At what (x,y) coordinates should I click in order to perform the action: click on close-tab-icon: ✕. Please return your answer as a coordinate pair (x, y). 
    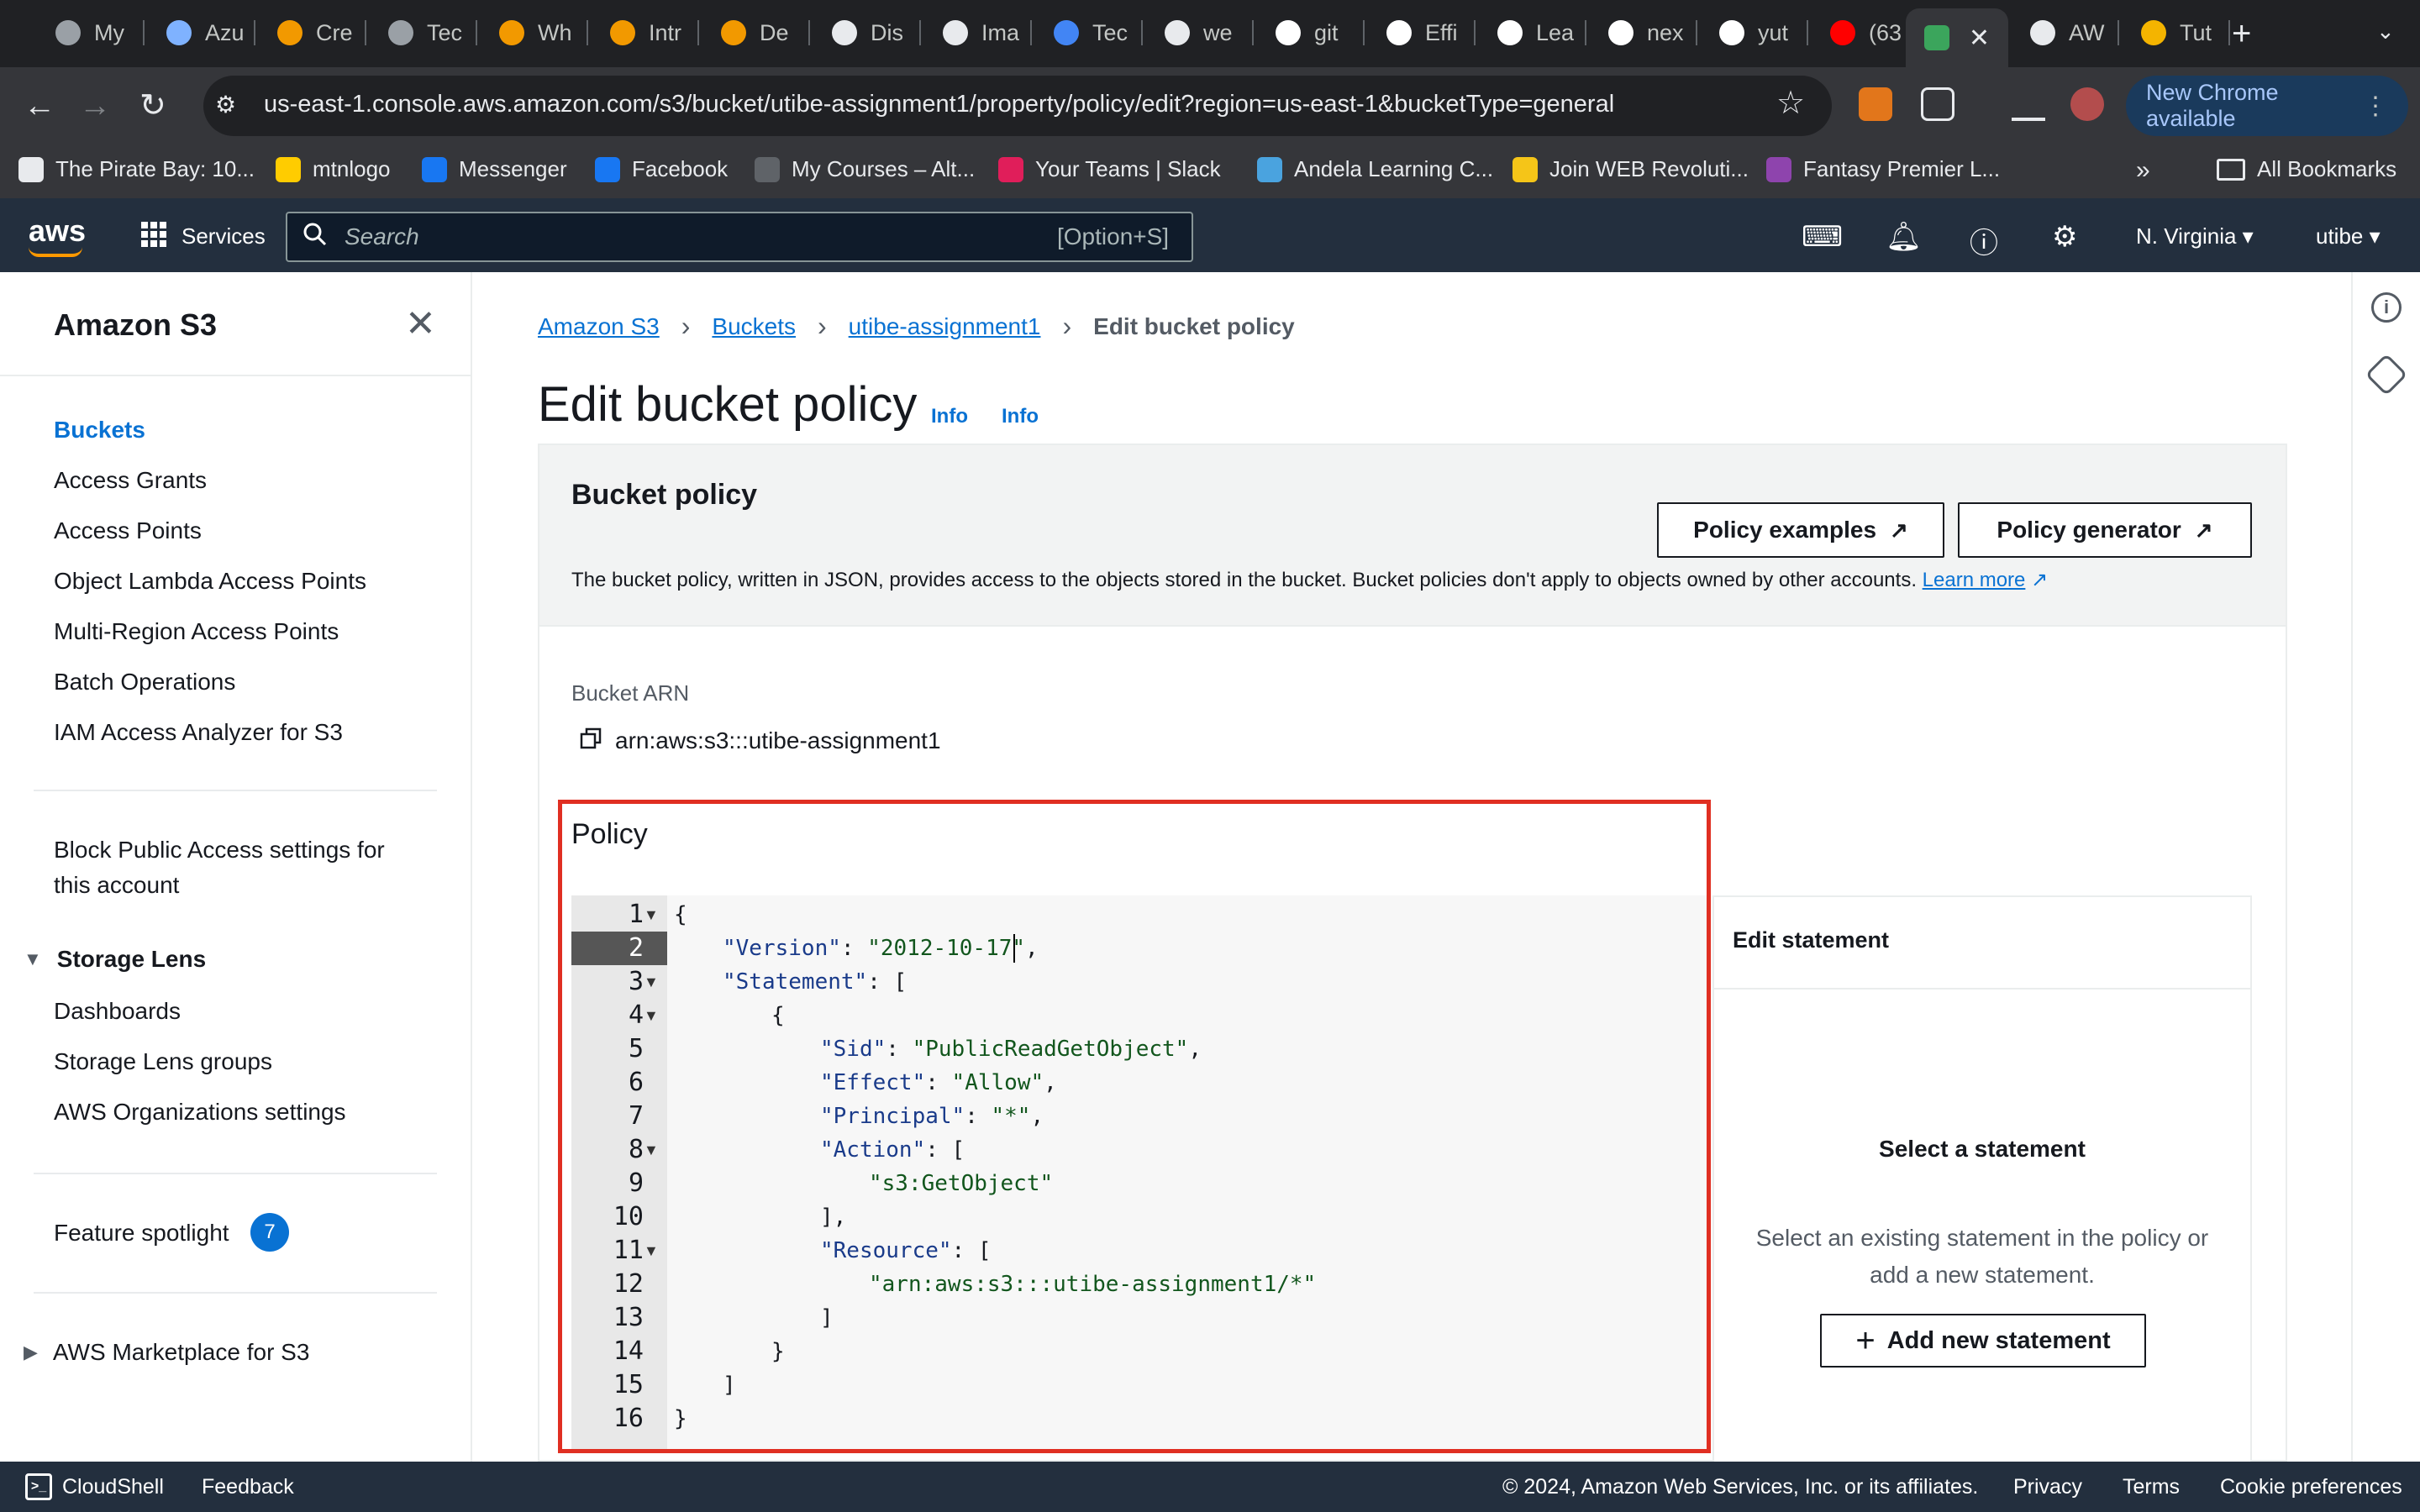
    Looking at the image, I should click on (1980, 38).